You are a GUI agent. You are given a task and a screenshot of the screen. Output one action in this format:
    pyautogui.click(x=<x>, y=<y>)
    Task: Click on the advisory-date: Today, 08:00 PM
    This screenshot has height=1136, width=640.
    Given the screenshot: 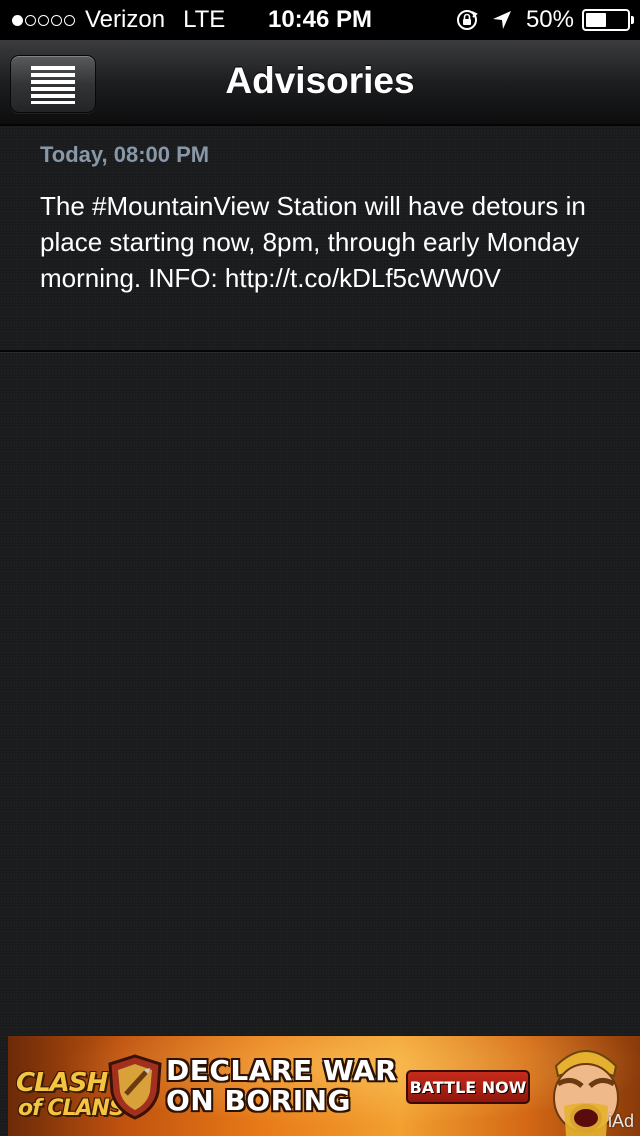 What is the action you would take?
    pyautogui.click(x=125, y=154)
    